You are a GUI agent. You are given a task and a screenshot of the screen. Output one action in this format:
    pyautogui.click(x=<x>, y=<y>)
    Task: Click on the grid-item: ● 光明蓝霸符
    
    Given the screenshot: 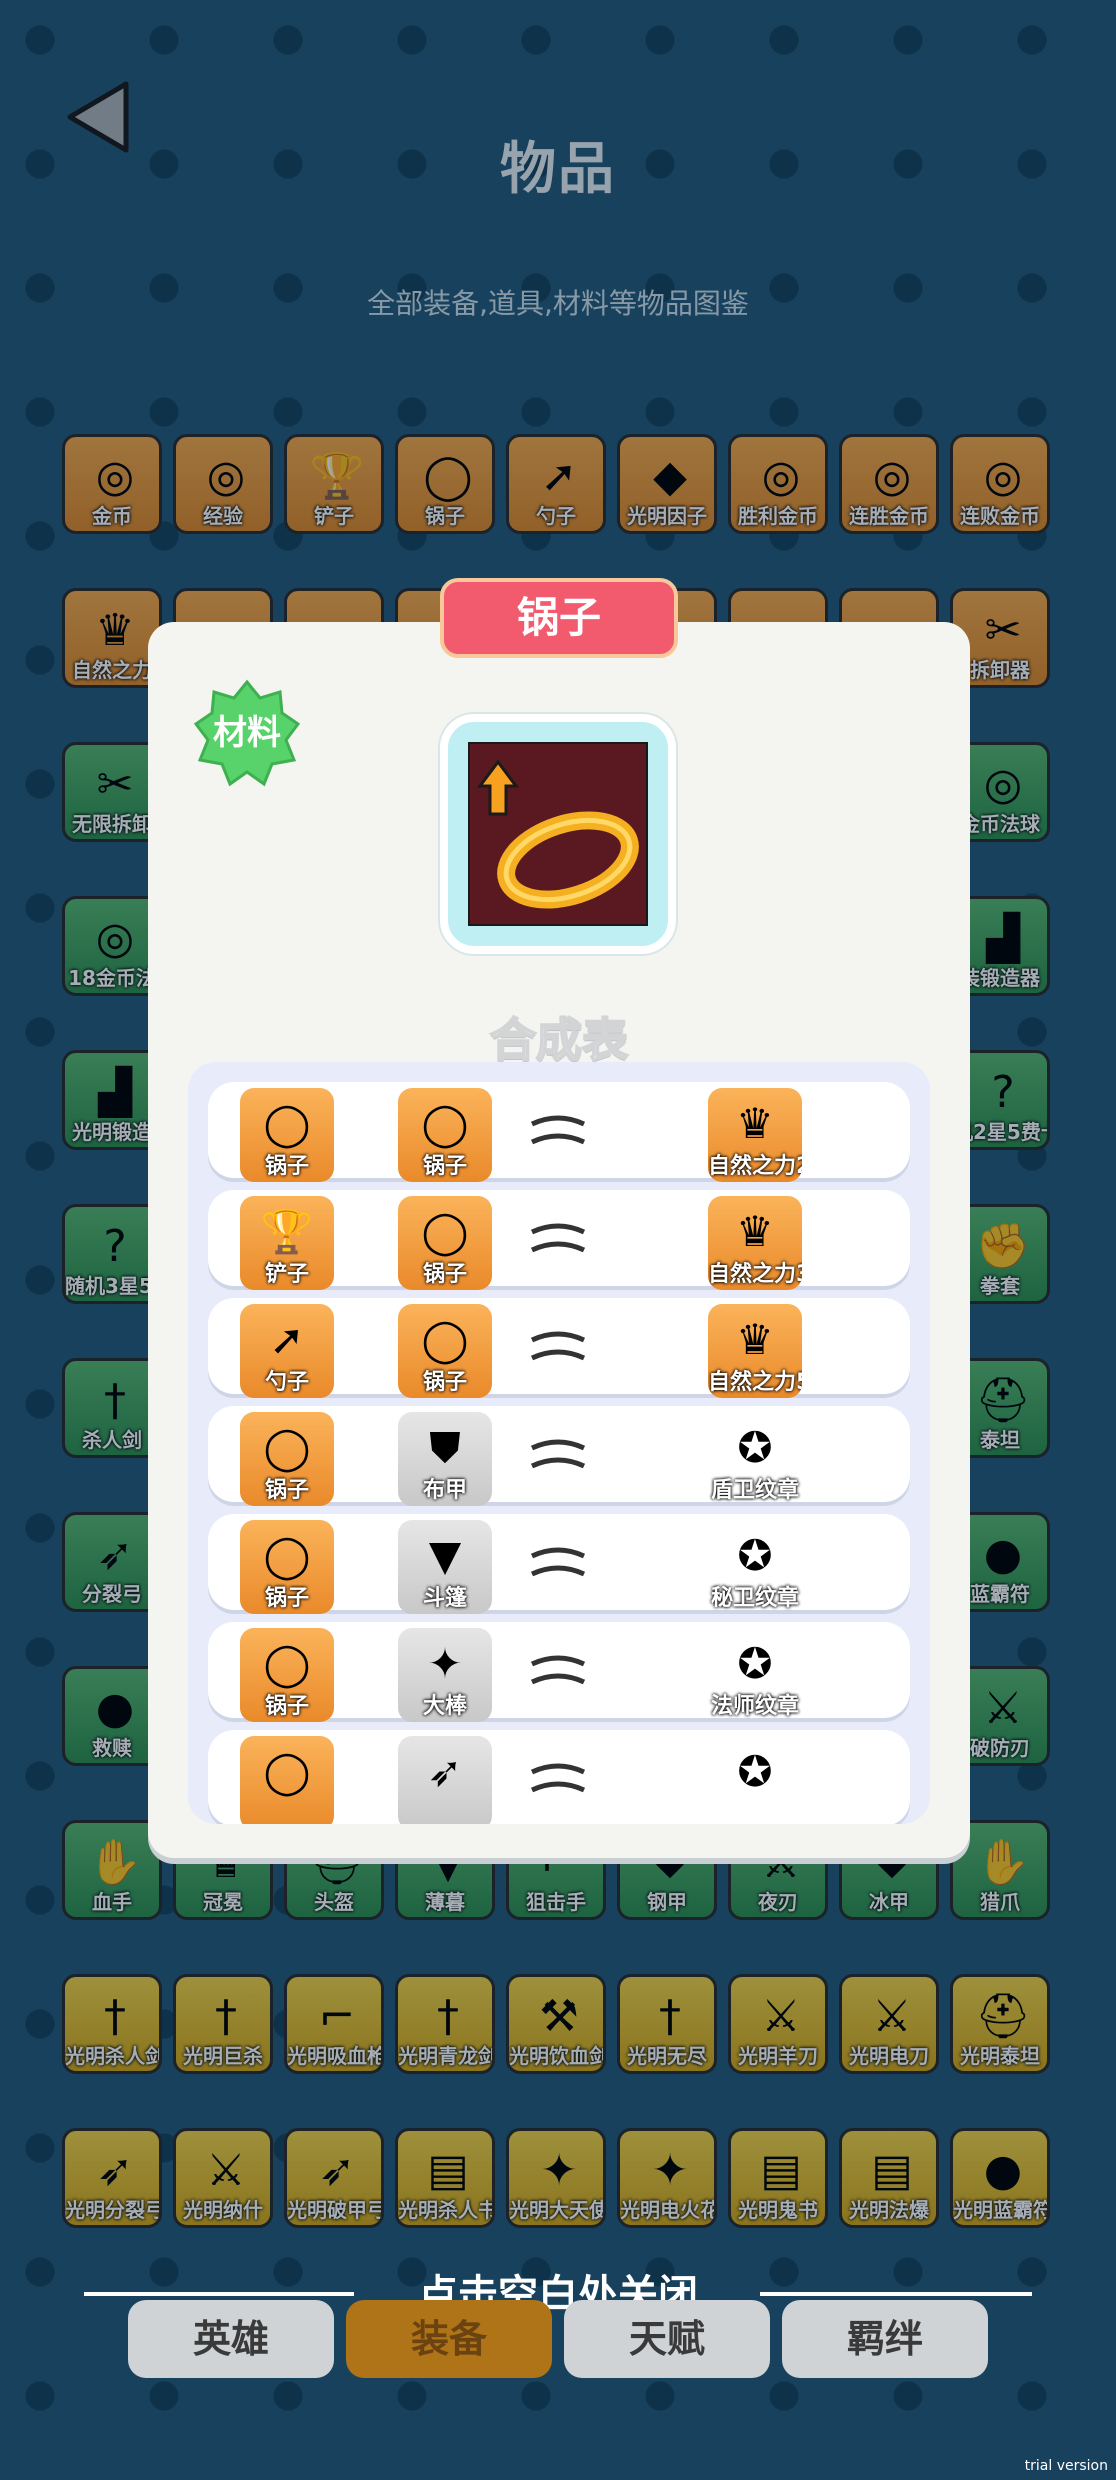 What is the action you would take?
    pyautogui.click(x=1000, y=2178)
    